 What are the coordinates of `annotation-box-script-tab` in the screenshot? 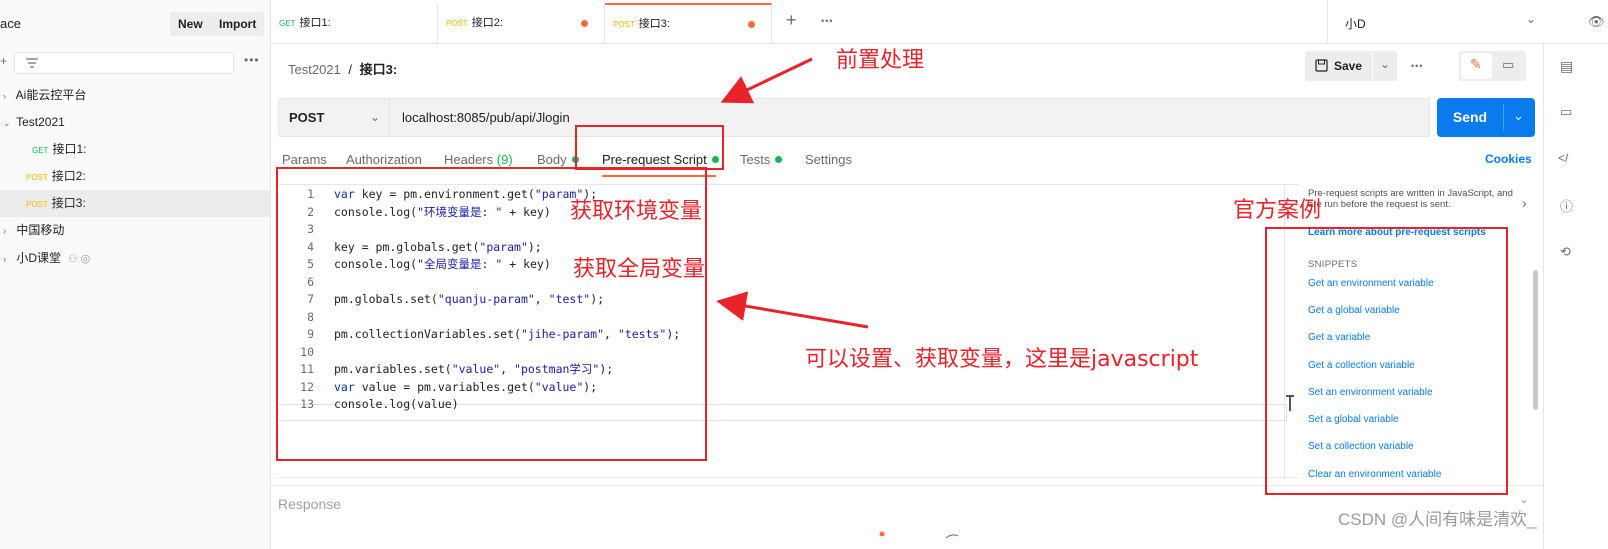 It's located at (649, 147).